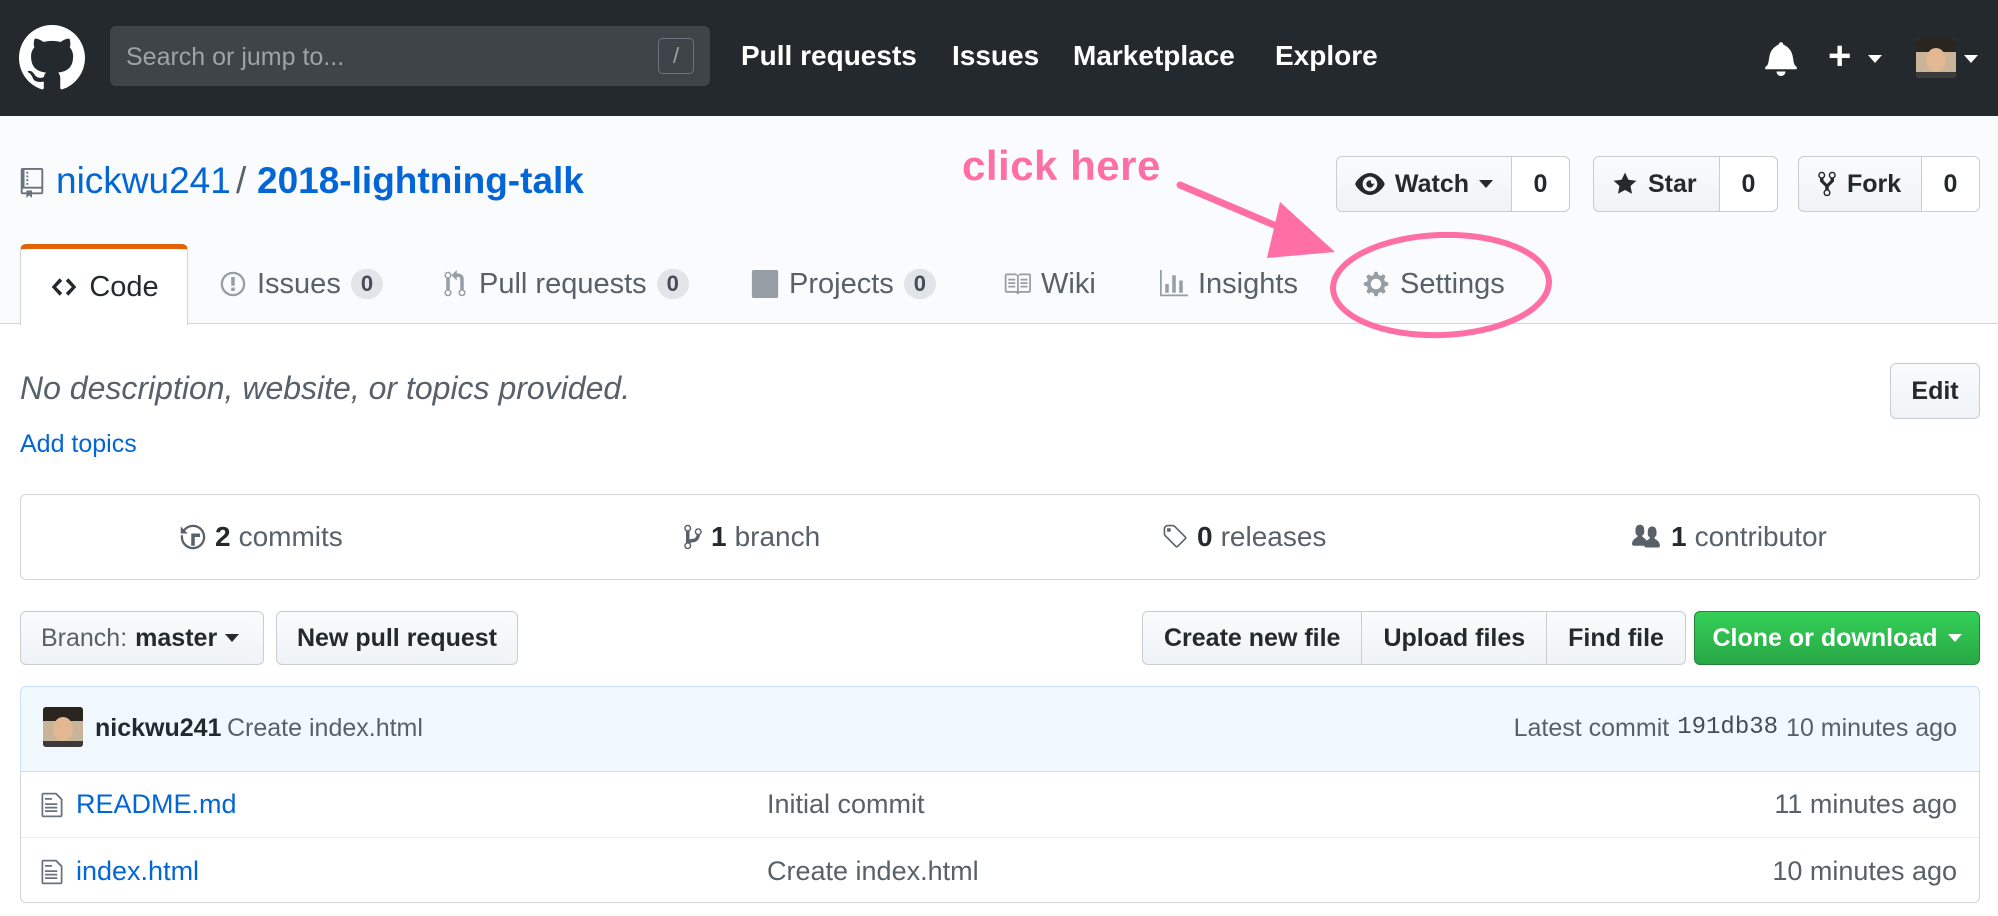 Image resolution: width=1998 pixels, height=916 pixels. Describe the element at coordinates (410, 56) in the screenshot. I see `search-input: Search or jump to... /` at that location.